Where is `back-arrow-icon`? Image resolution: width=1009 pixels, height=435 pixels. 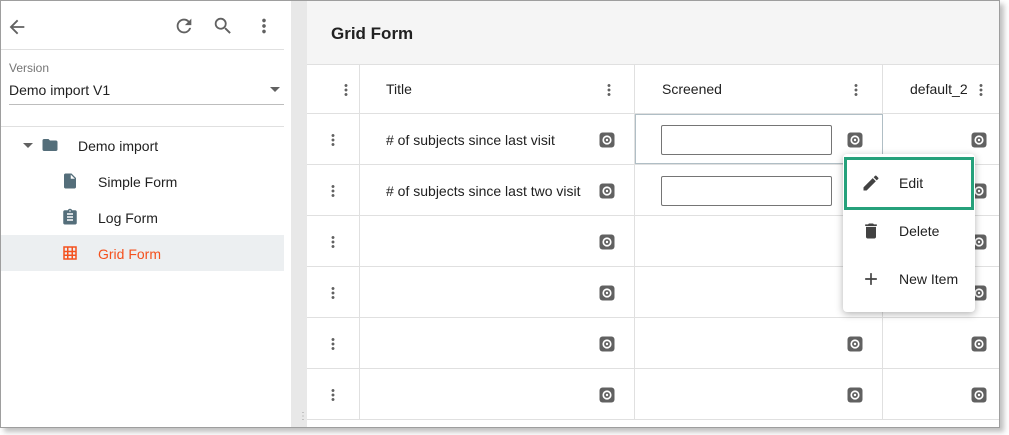
back-arrow-icon is located at coordinates (17, 27).